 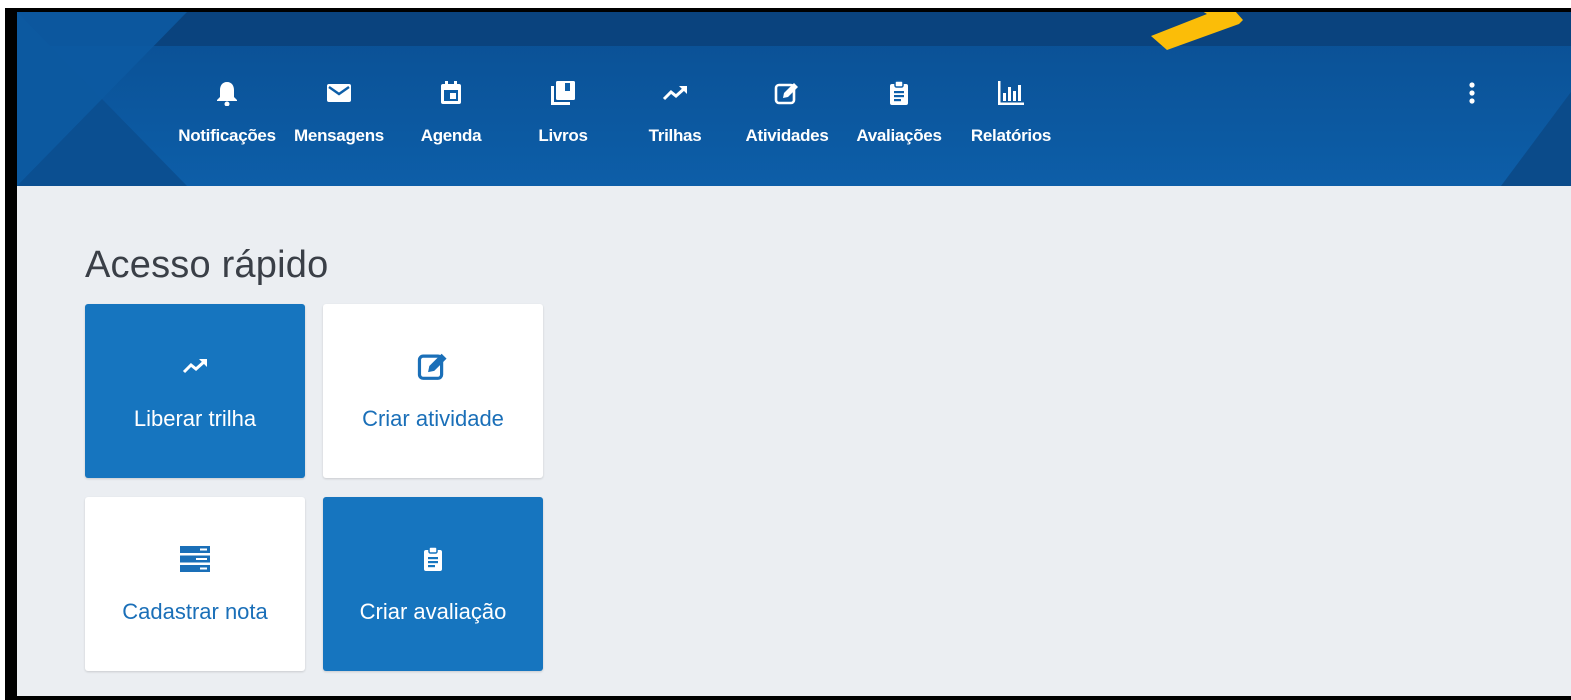 I want to click on nav-item-atividades: Atividades, so click(x=787, y=118).